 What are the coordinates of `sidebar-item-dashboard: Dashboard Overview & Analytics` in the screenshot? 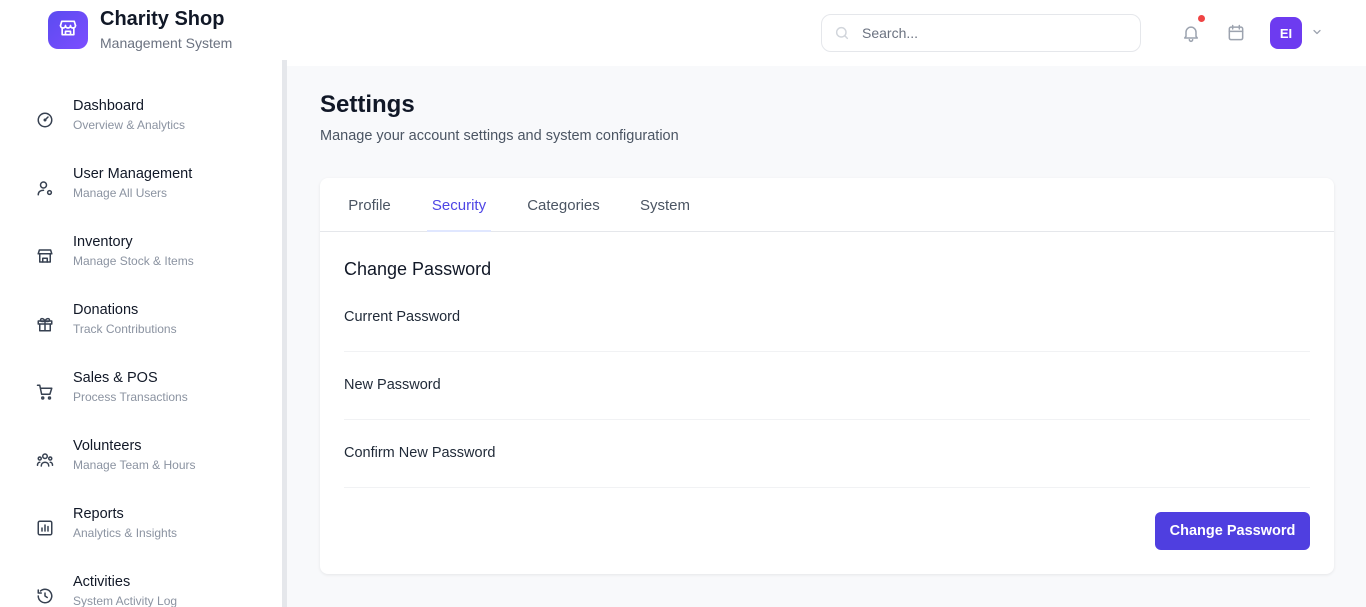 It's located at (141, 126).